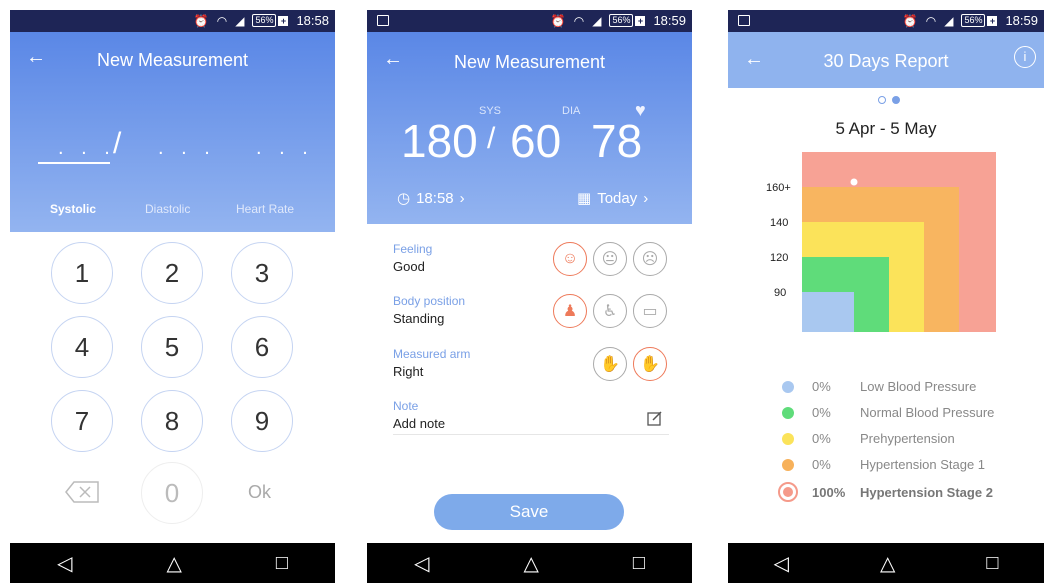 Image resolution: width=1044 pixels, height=583 pixels. What do you see at coordinates (779, 258) in the screenshot?
I see `y-tick-120: 120` at bounding box center [779, 258].